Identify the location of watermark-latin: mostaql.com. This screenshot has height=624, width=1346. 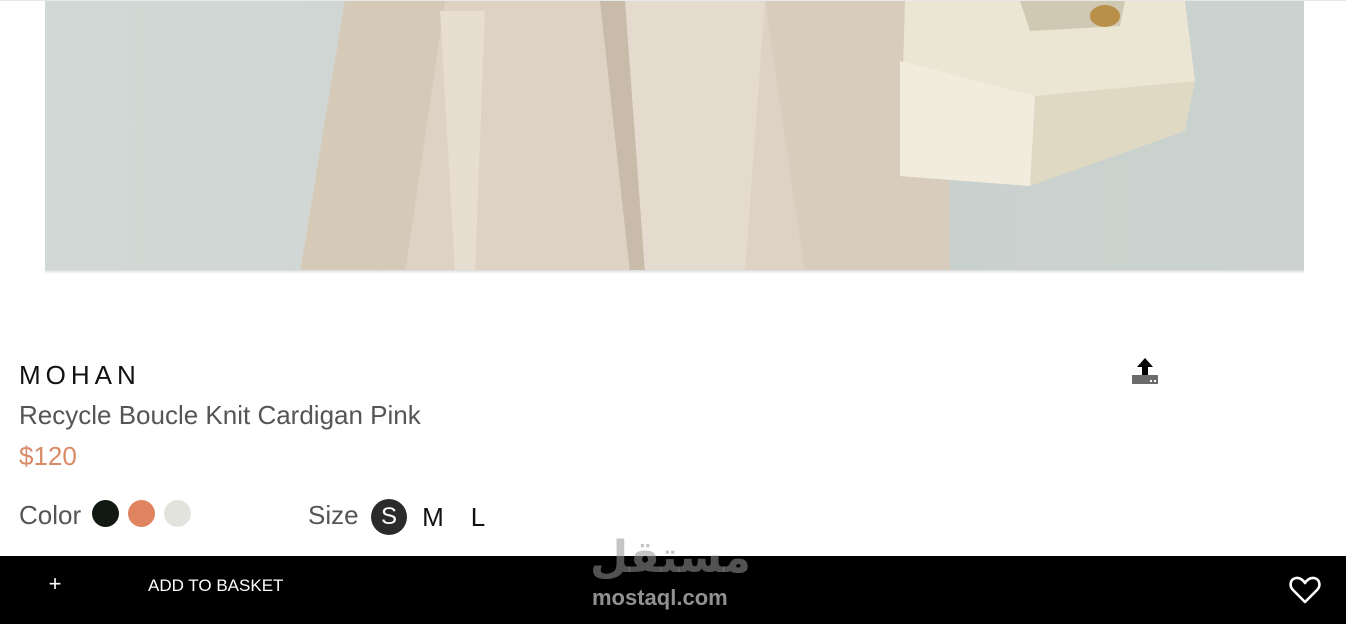
(660, 597).